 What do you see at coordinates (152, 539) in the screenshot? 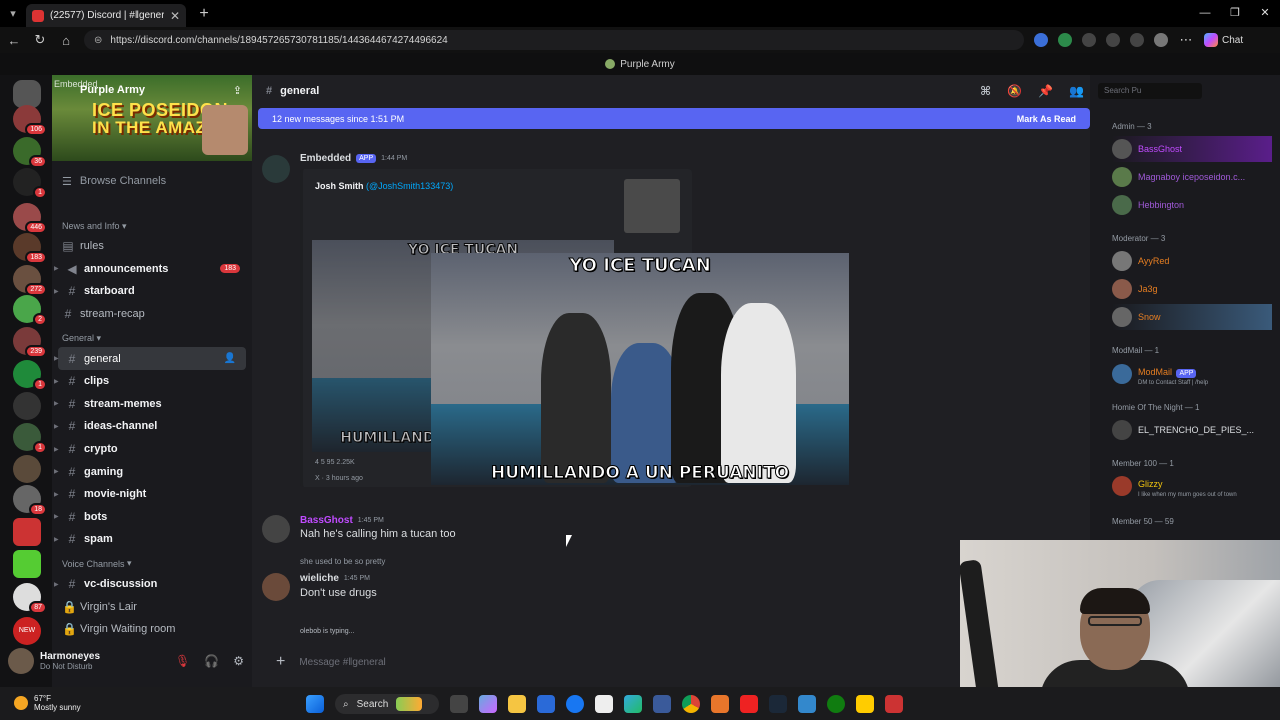
I see `channel-spam: ▶ # spam` at bounding box center [152, 539].